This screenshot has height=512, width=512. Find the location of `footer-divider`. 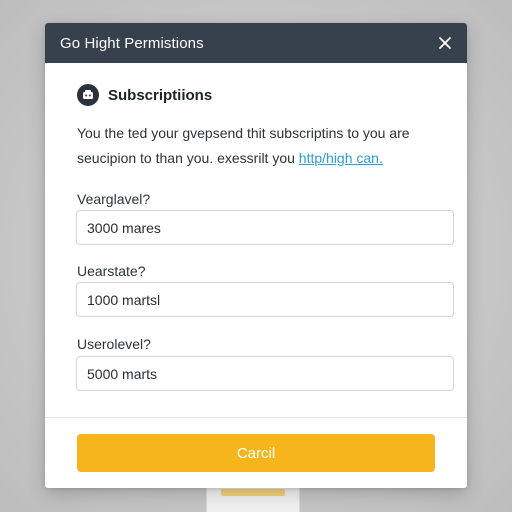

footer-divider is located at coordinates (256, 417).